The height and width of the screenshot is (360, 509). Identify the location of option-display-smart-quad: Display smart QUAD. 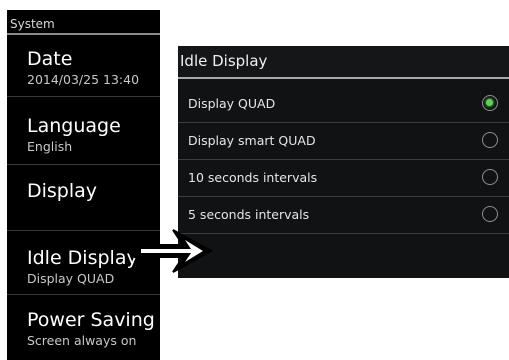
(343, 141).